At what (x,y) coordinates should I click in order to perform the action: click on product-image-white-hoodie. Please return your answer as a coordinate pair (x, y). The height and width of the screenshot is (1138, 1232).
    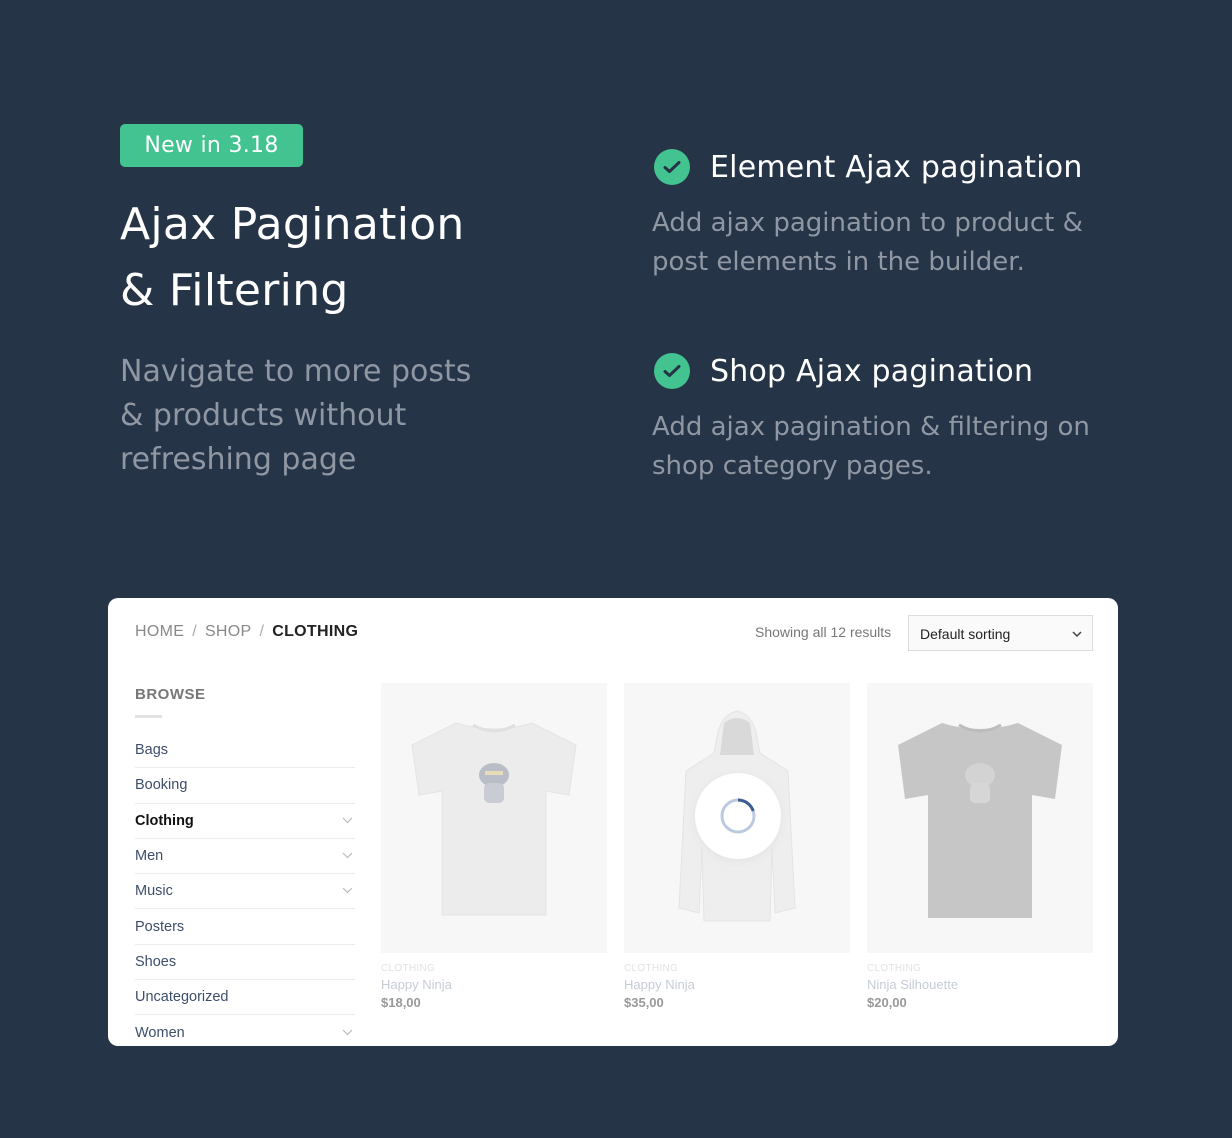
    Looking at the image, I should click on (737, 818).